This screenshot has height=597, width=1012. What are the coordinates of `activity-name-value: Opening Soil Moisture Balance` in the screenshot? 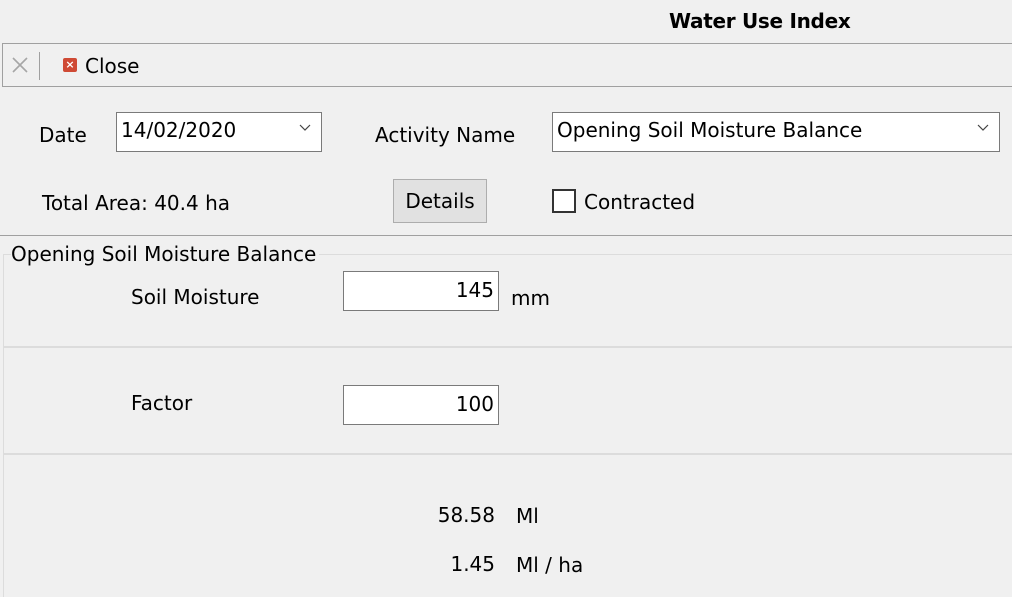 It's located at (710, 130).